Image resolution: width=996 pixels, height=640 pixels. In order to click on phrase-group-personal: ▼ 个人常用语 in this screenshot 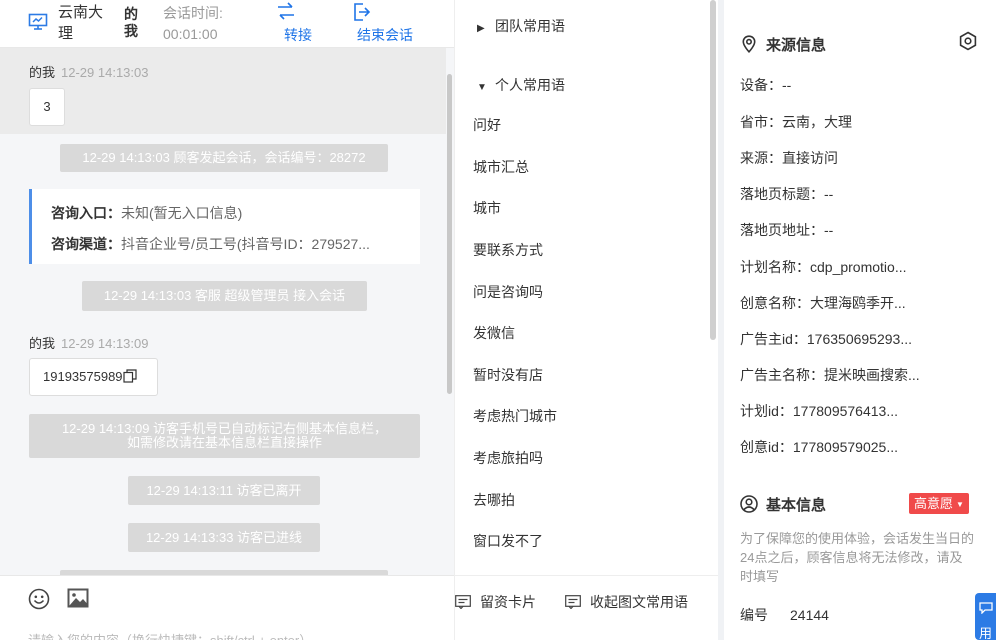, I will do `click(521, 85)`.